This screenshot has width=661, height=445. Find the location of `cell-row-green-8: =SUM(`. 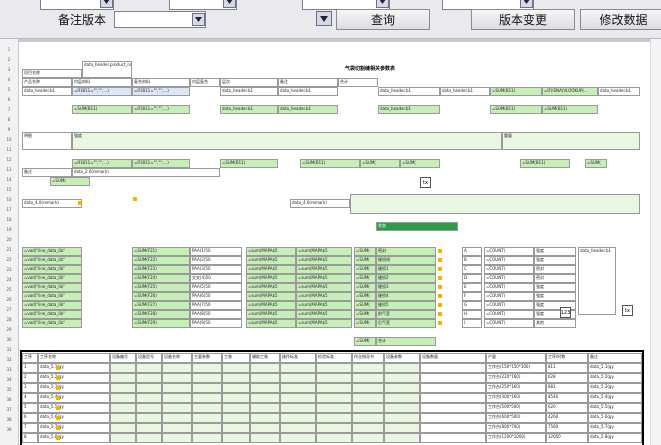

cell-row-green-8: =SUM( is located at coordinates (596, 163).